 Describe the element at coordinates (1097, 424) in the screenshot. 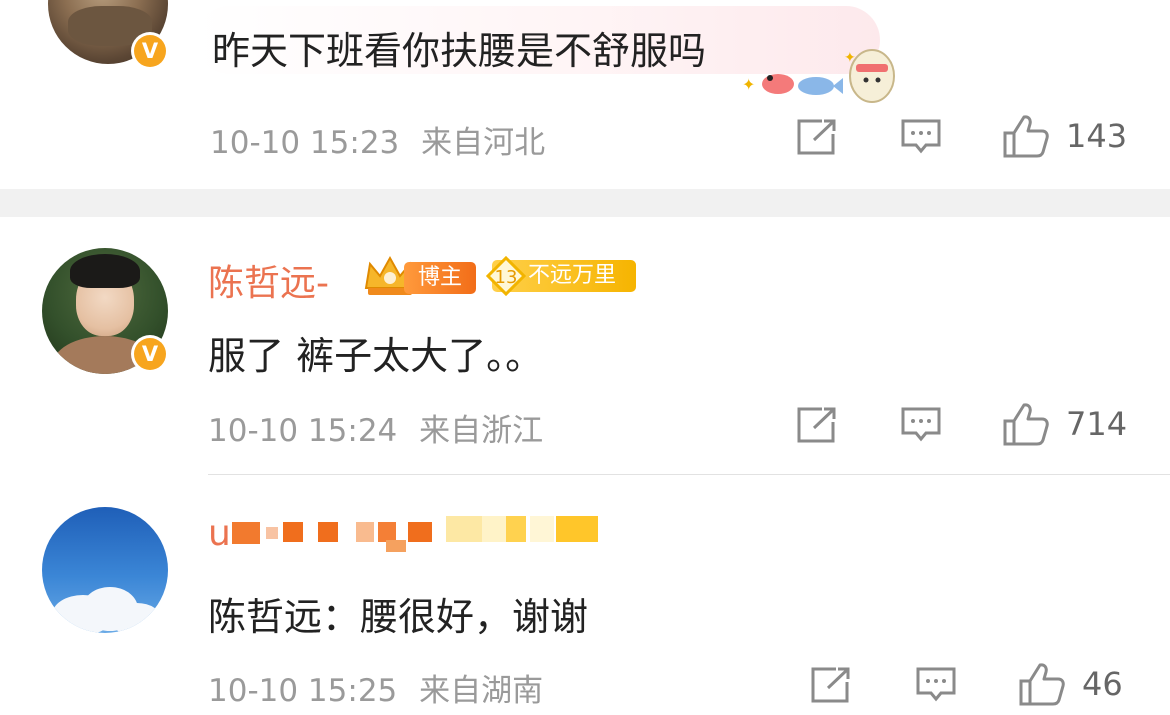

I see `like-count: 714` at that location.